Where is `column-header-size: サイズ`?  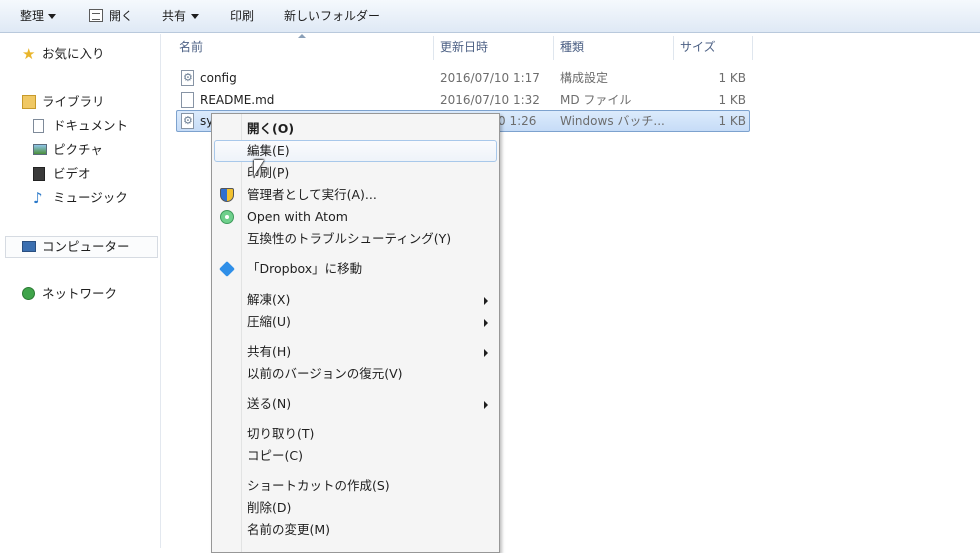
column-header-size: サイズ is located at coordinates (698, 47).